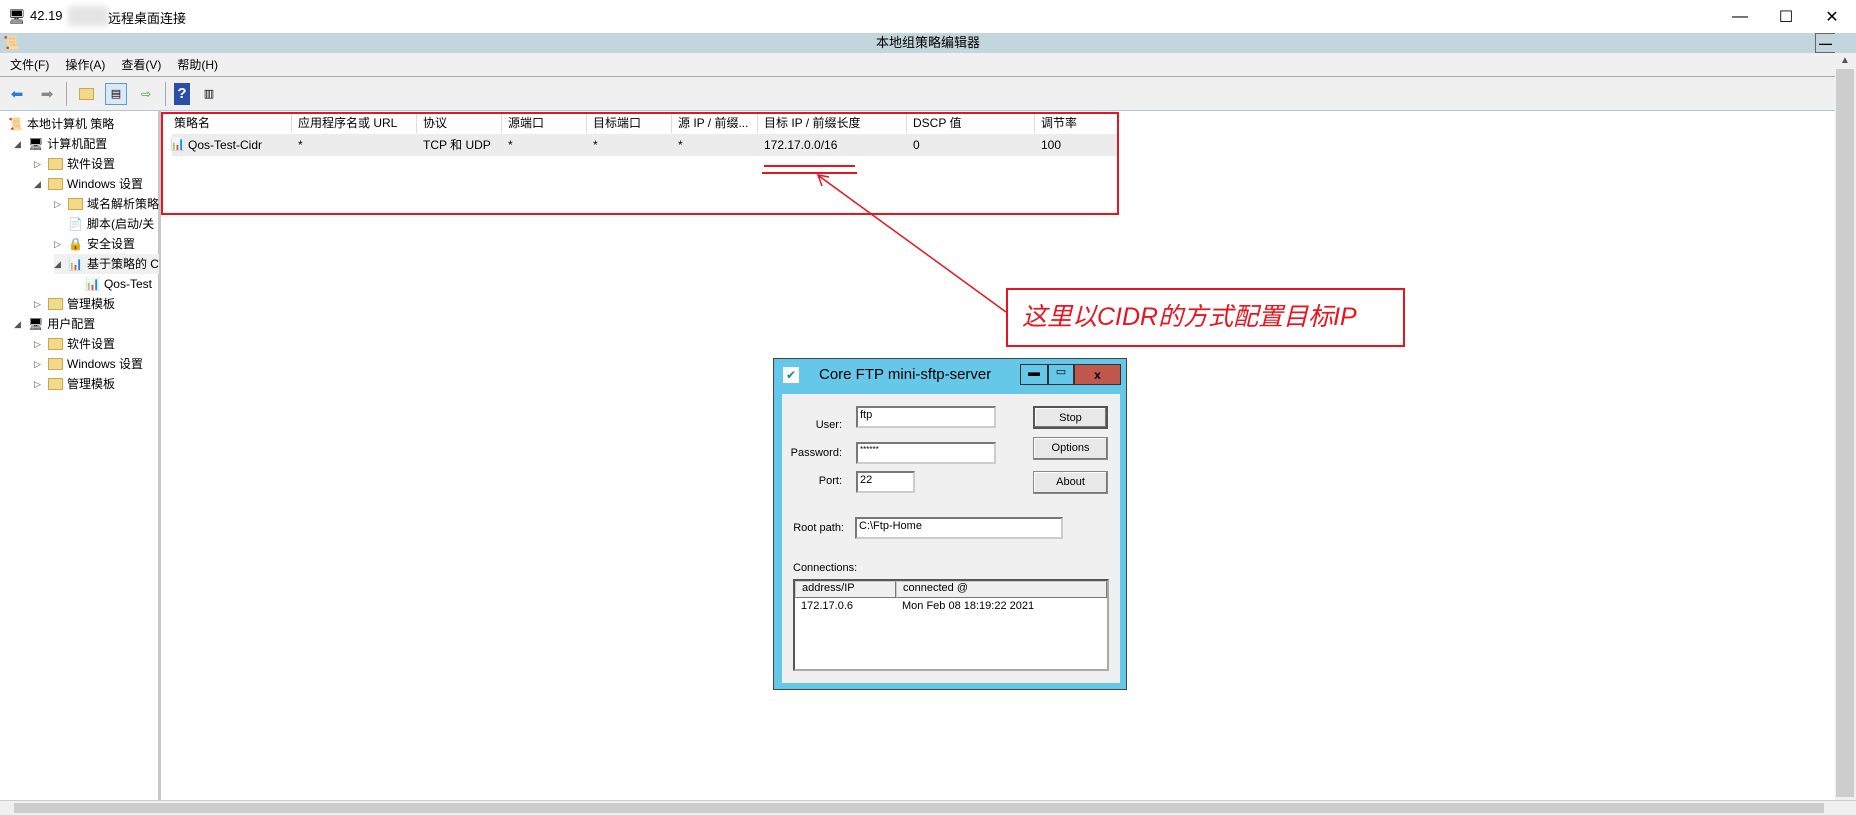 The height and width of the screenshot is (815, 1856). Describe the element at coordinates (1034, 374) in the screenshot. I see `ftp-minimize-button: ▬` at that location.